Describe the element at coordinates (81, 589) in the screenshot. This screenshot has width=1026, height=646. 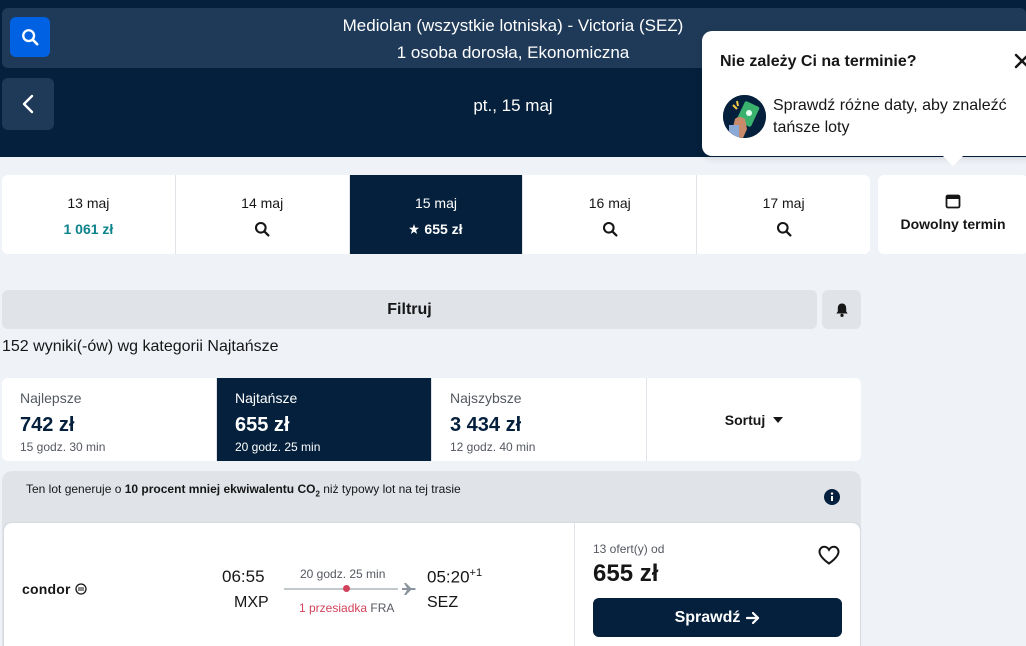
I see `airline-emblem-icon` at that location.